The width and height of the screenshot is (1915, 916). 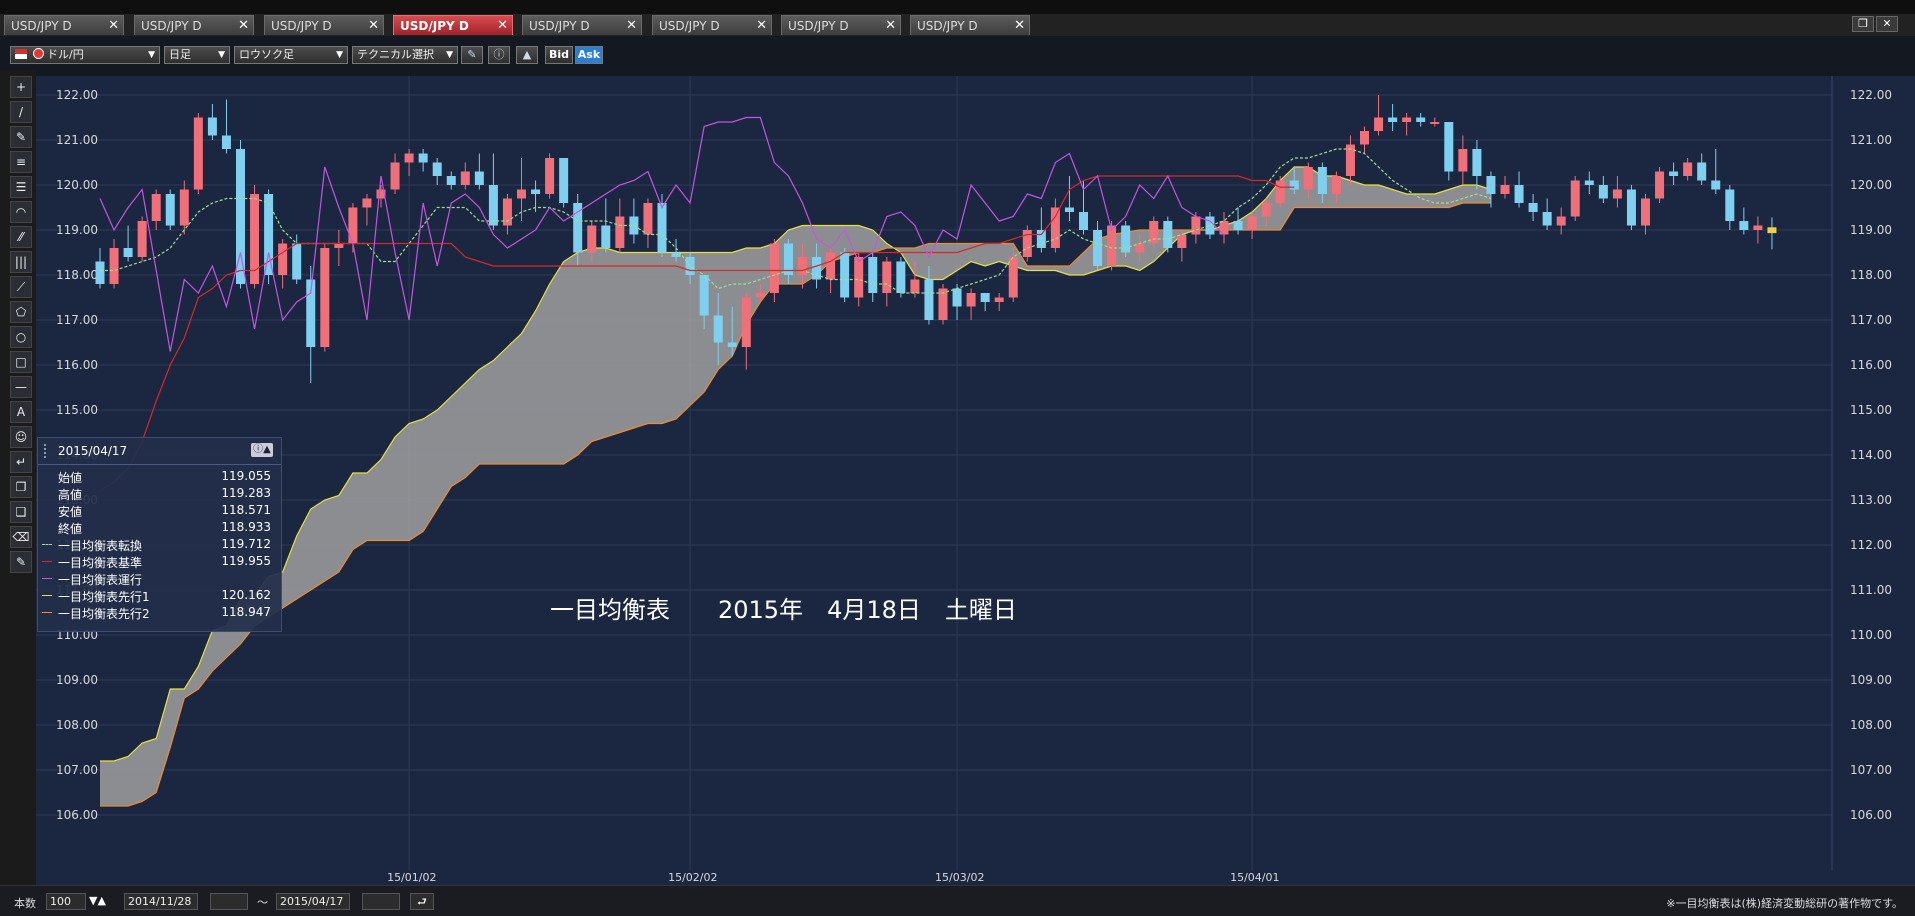 What do you see at coordinates (395, 54) in the screenshot?
I see `technical-label: テクニカル選択` at bounding box center [395, 54].